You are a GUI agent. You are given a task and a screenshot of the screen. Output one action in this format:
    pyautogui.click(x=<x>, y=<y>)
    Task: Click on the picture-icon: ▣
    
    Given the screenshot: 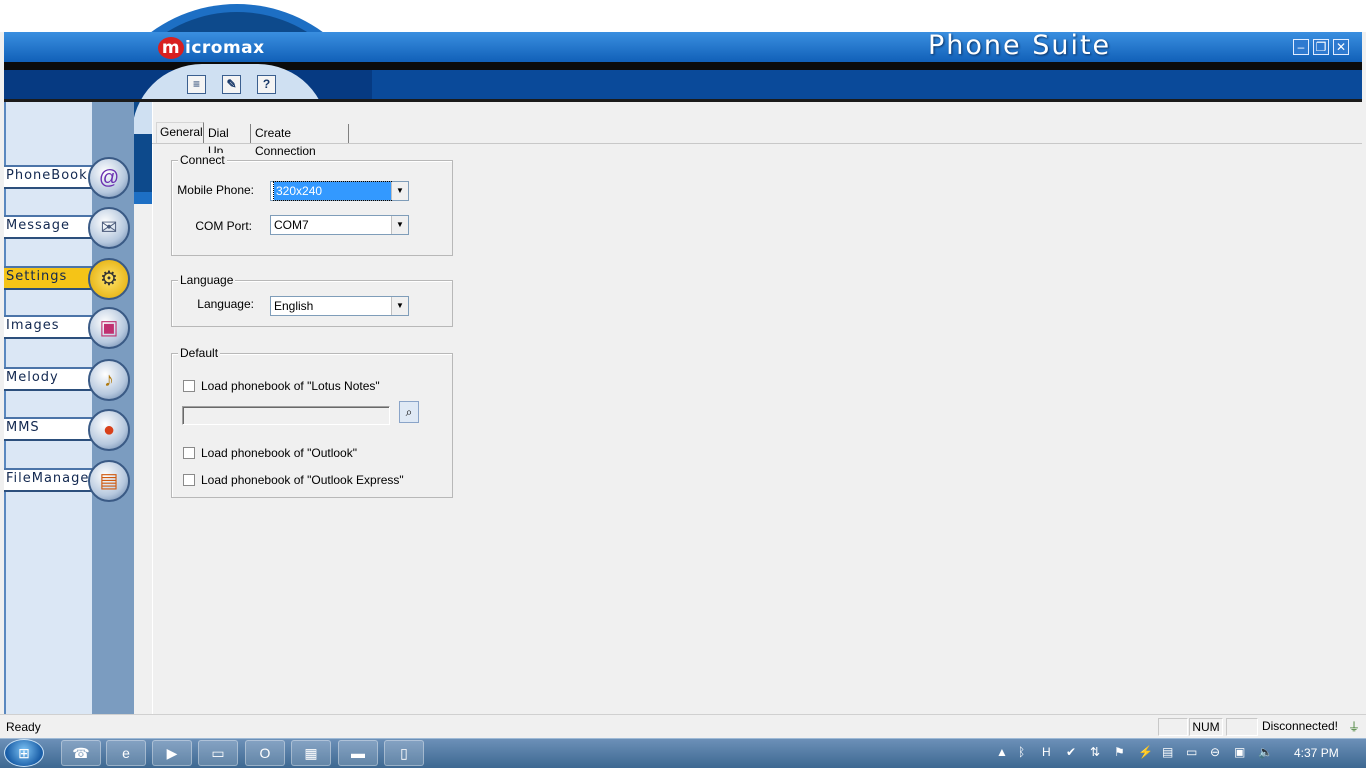 What is the action you would take?
    pyautogui.click(x=109, y=328)
    